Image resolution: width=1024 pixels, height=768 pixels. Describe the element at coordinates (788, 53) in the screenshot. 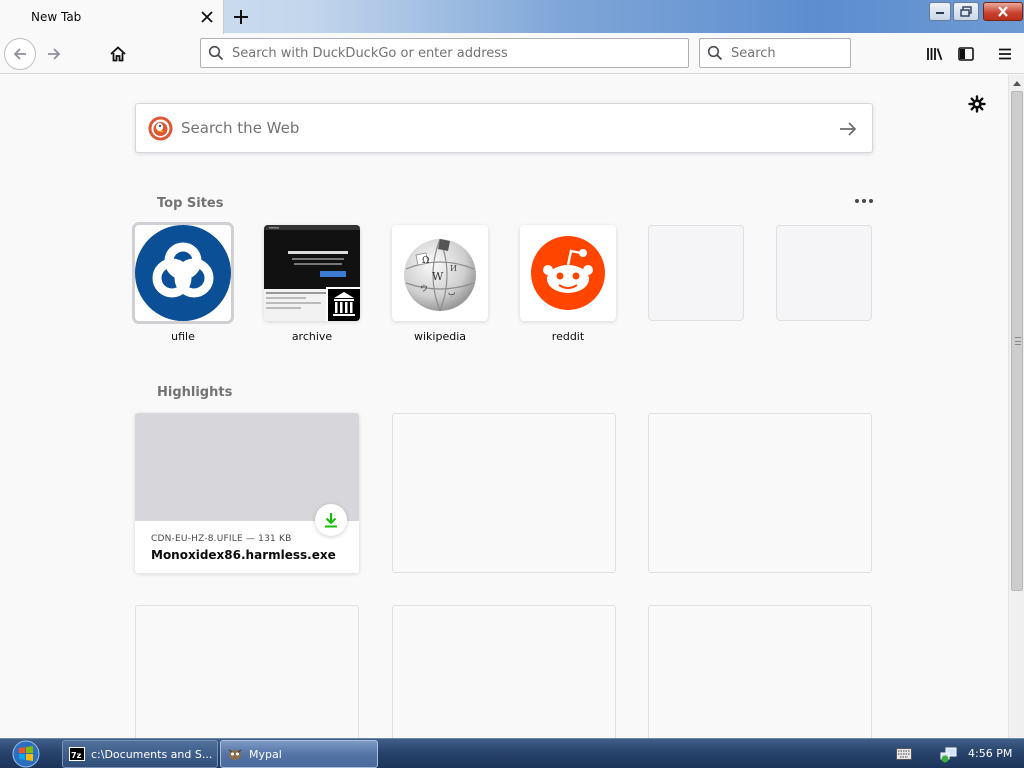

I see `search-input` at that location.